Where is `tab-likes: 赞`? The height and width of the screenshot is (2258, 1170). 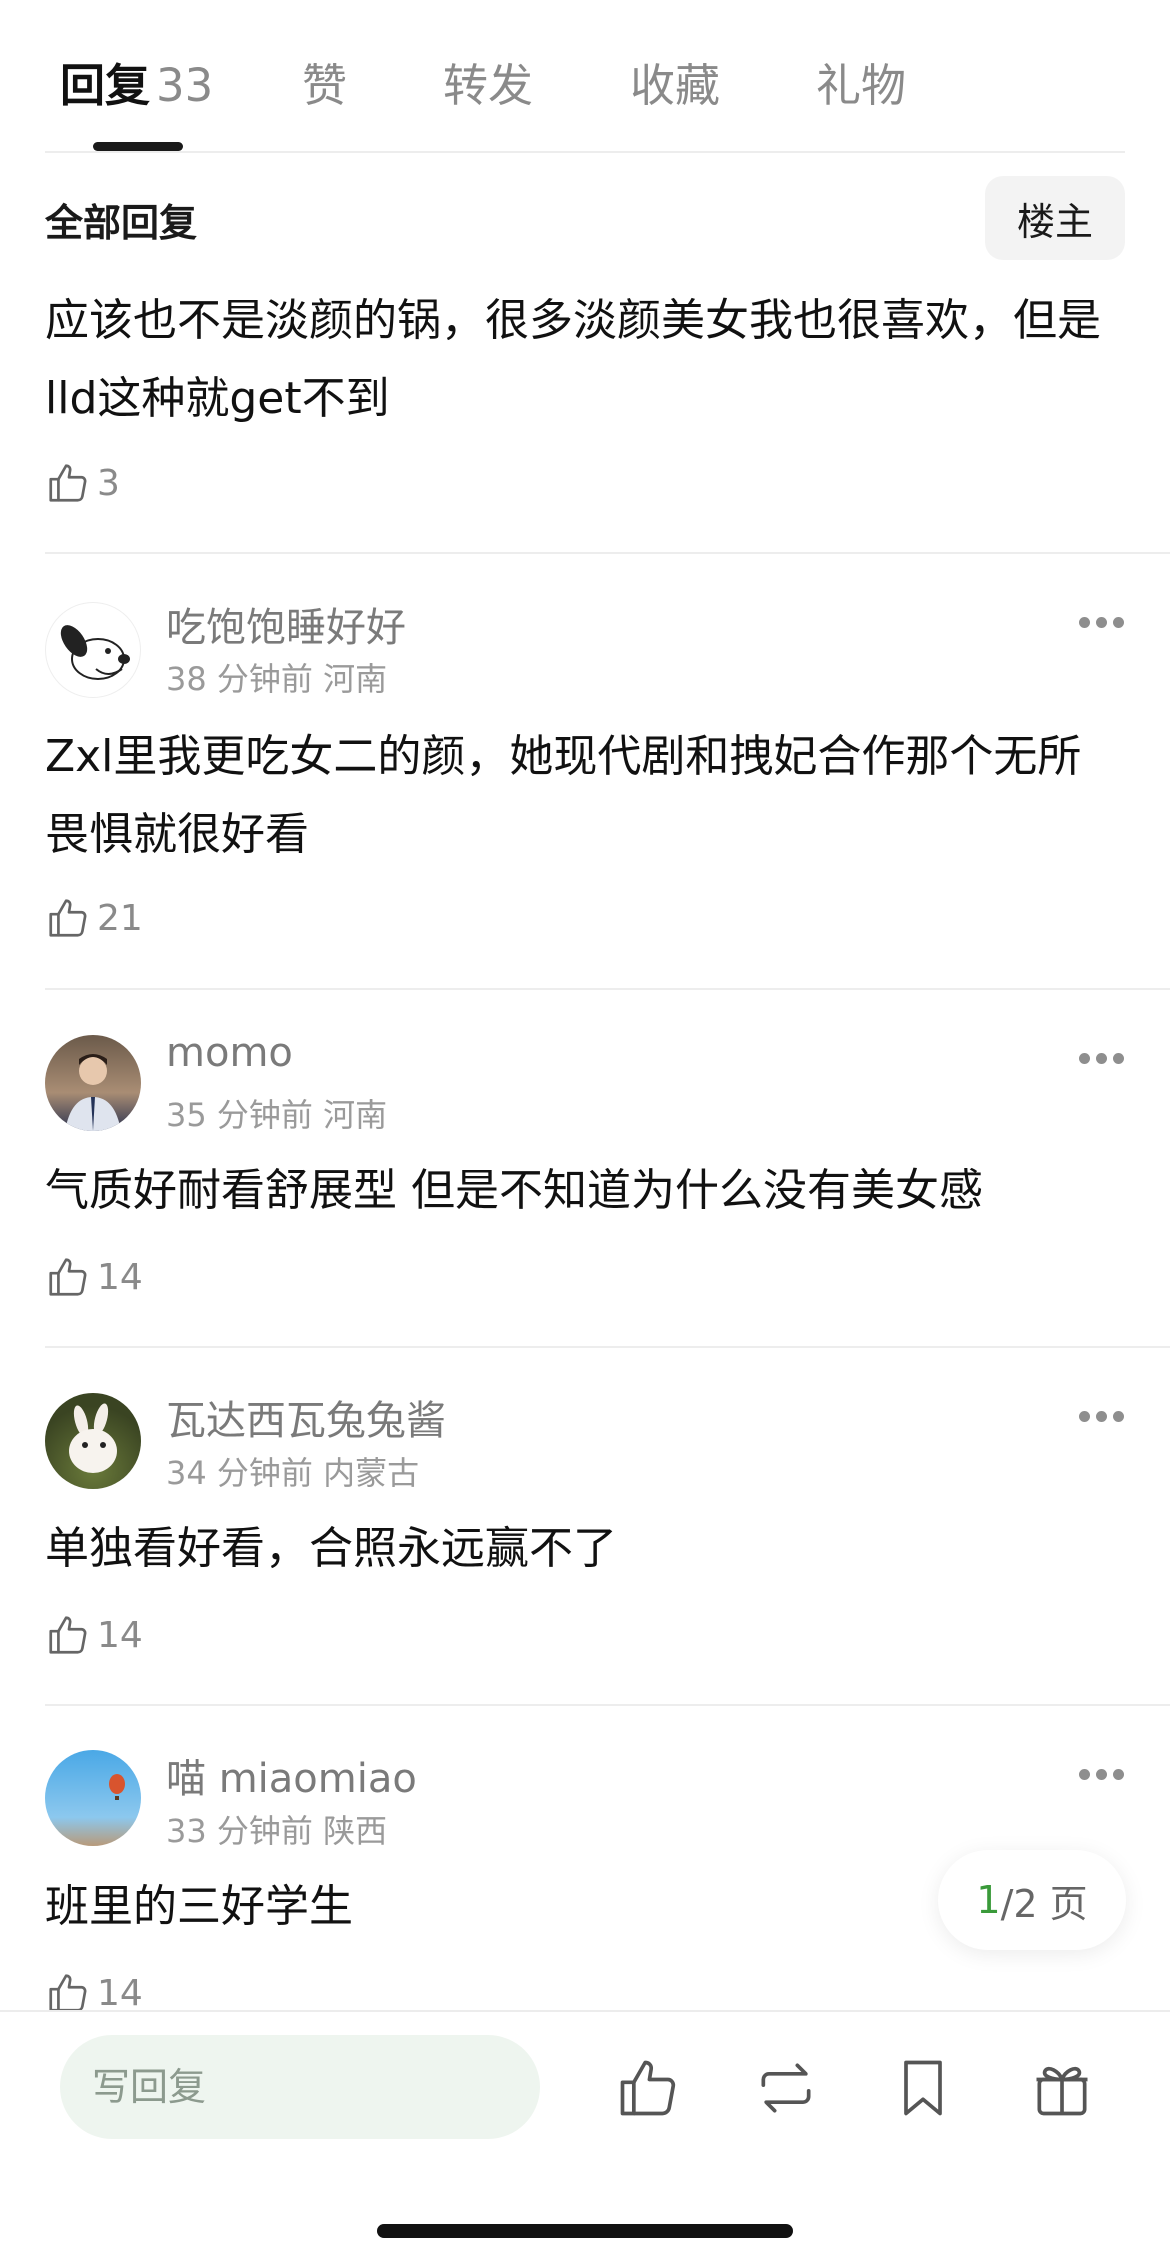 tab-likes: 赞 is located at coordinates (324, 86).